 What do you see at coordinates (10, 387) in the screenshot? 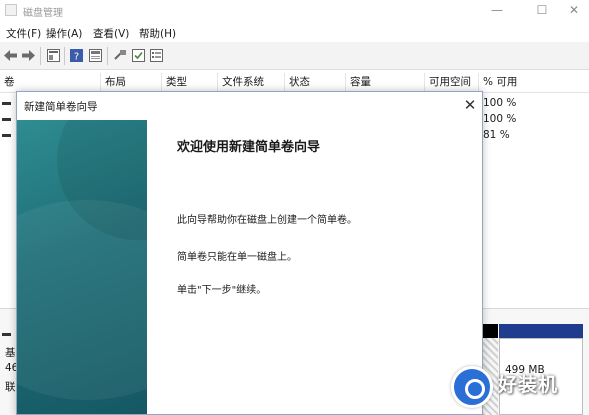
I see `disk-label-status: 联` at bounding box center [10, 387].